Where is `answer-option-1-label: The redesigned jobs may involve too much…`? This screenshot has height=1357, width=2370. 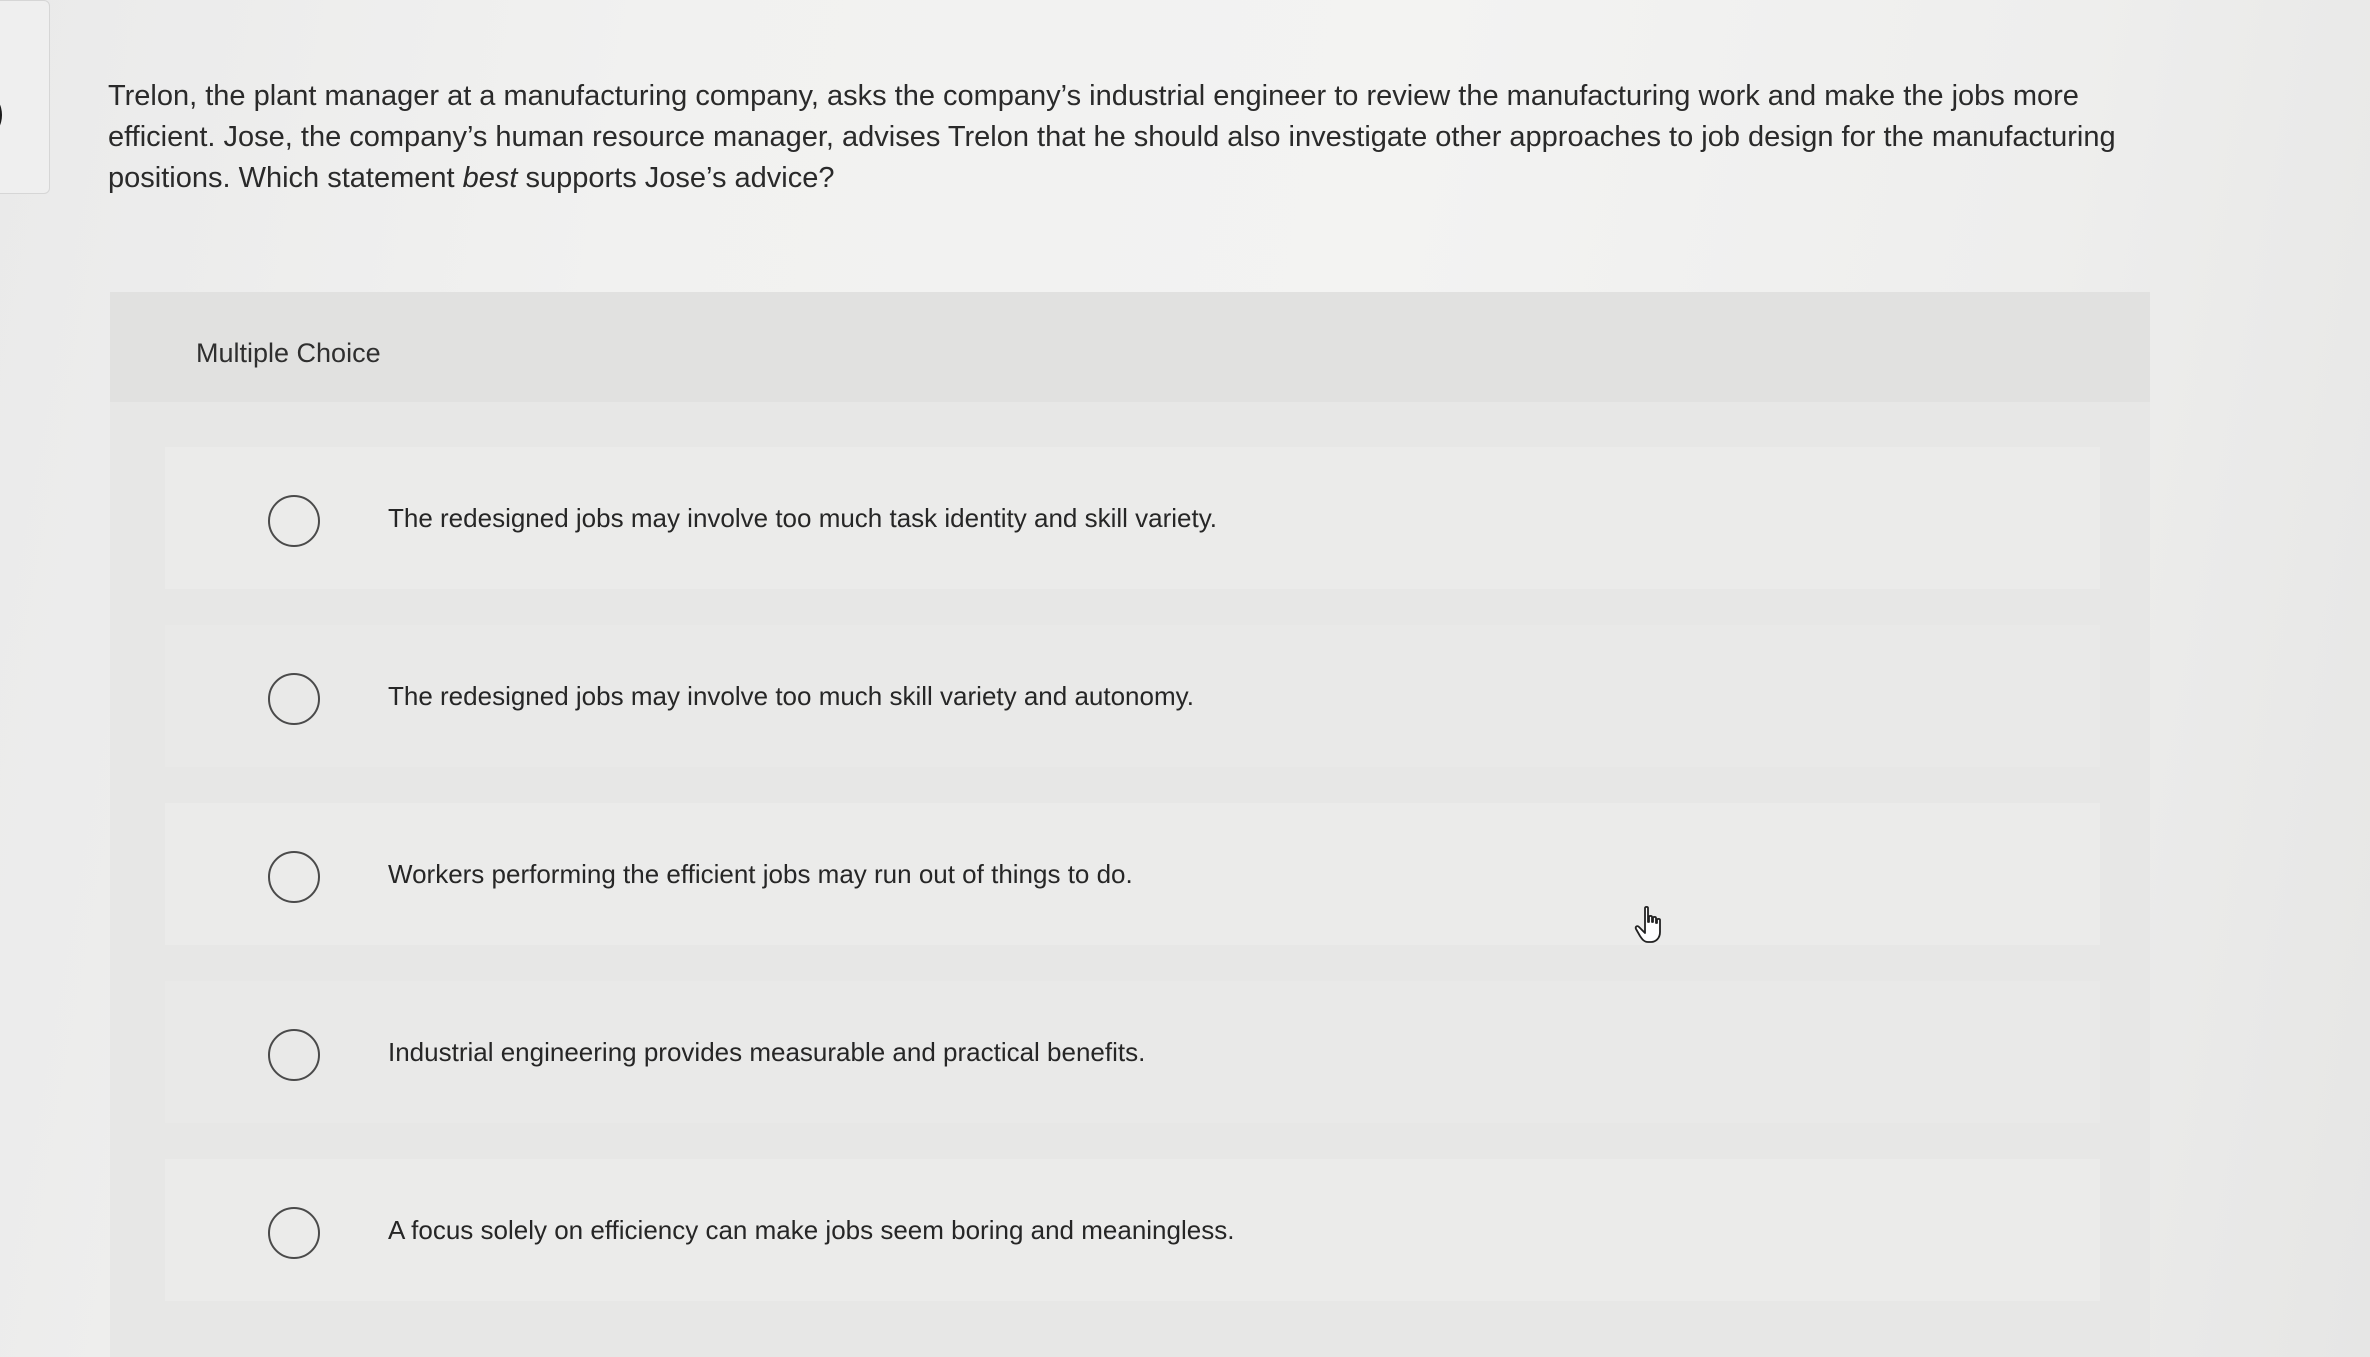
answer-option-1-label: The redesigned jobs may involve too much… is located at coordinates (803, 518).